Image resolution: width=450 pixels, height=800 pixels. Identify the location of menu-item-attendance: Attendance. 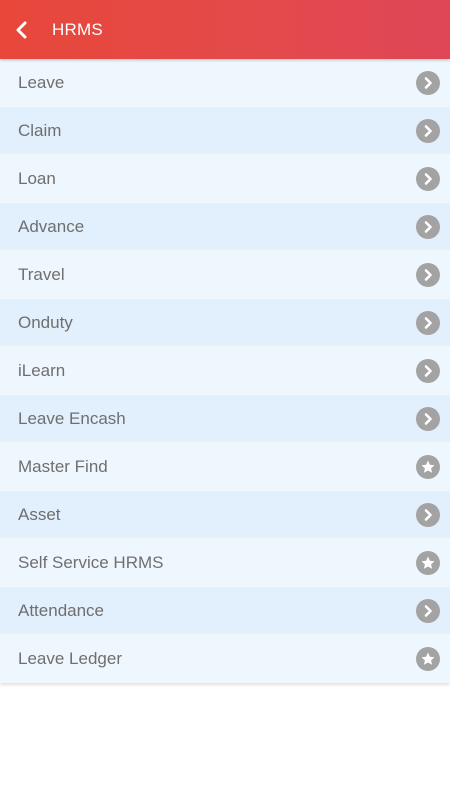
(225, 611).